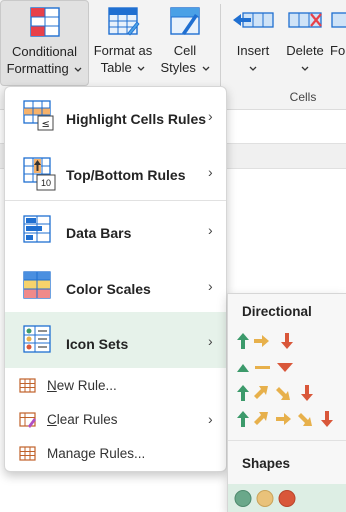 The height and width of the screenshot is (512, 346). What do you see at coordinates (37, 285) in the screenshot?
I see `color-scales-icon` at bounding box center [37, 285].